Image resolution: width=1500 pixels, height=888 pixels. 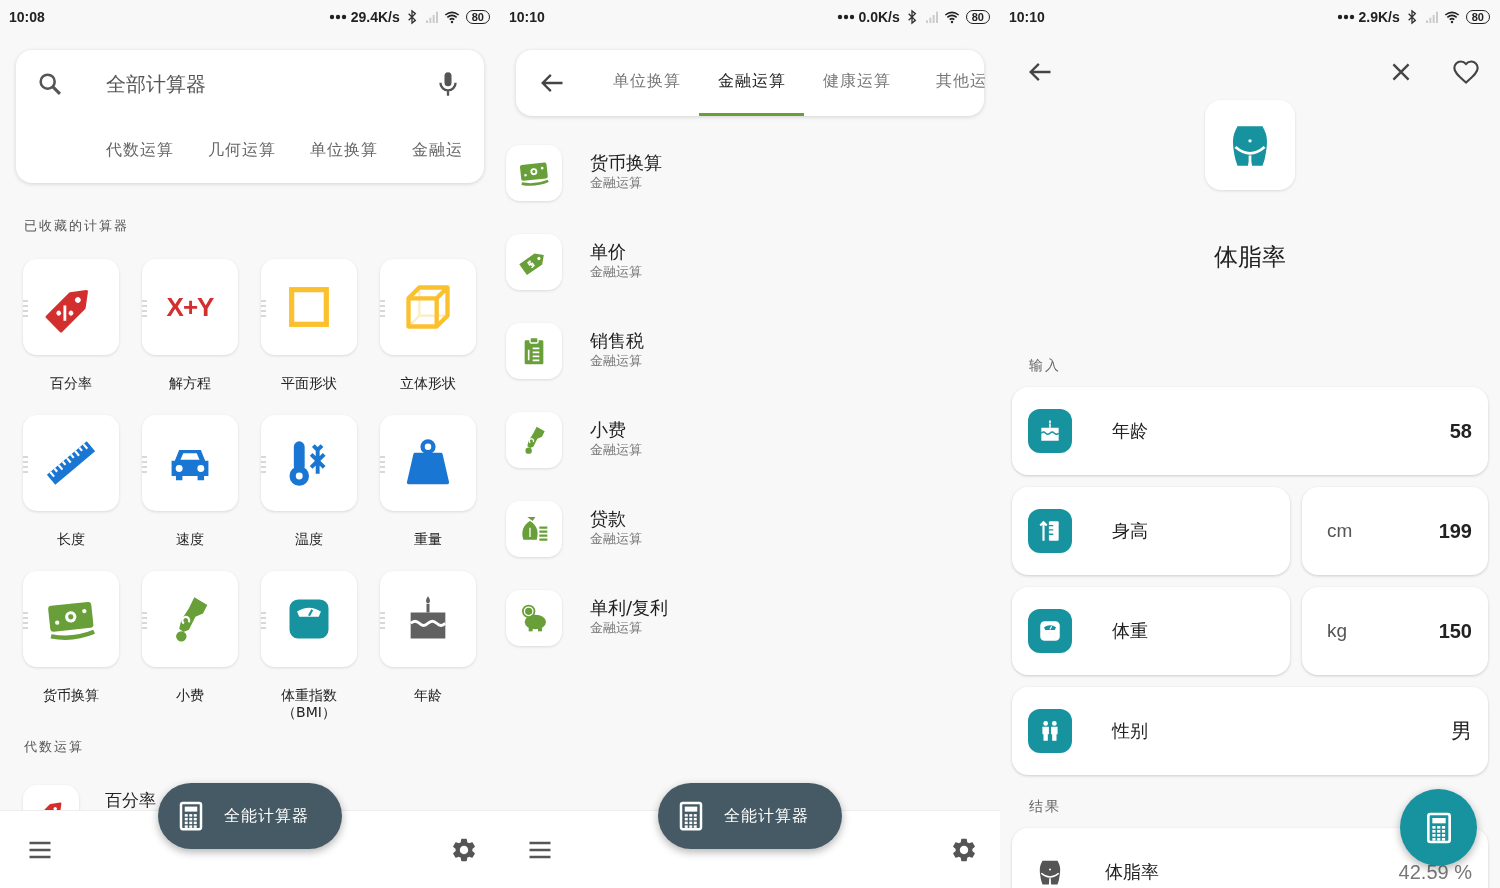 What do you see at coordinates (1151, 531) in the screenshot?
I see `input-card: 身高` at bounding box center [1151, 531].